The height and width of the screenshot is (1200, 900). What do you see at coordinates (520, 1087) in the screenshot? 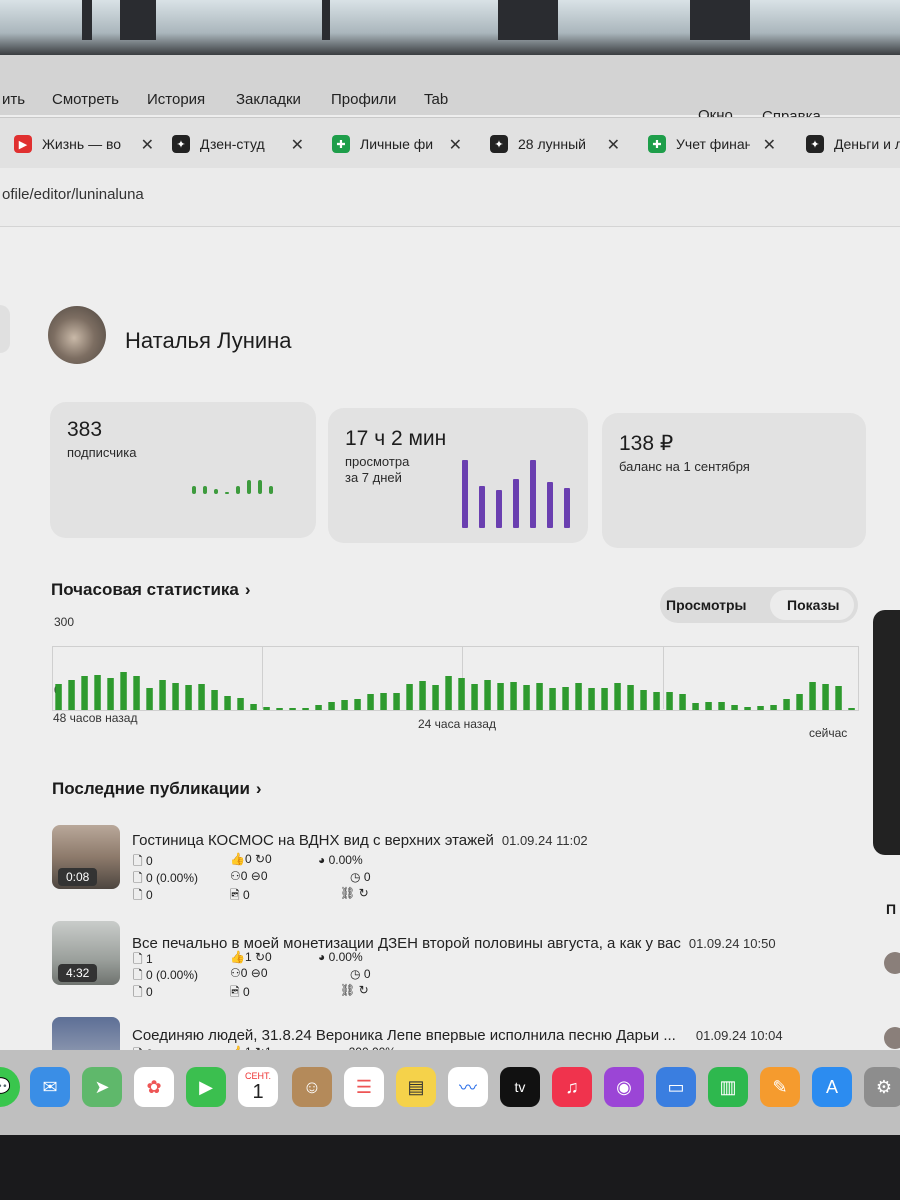
I see `tv-icon: tv` at bounding box center [520, 1087].